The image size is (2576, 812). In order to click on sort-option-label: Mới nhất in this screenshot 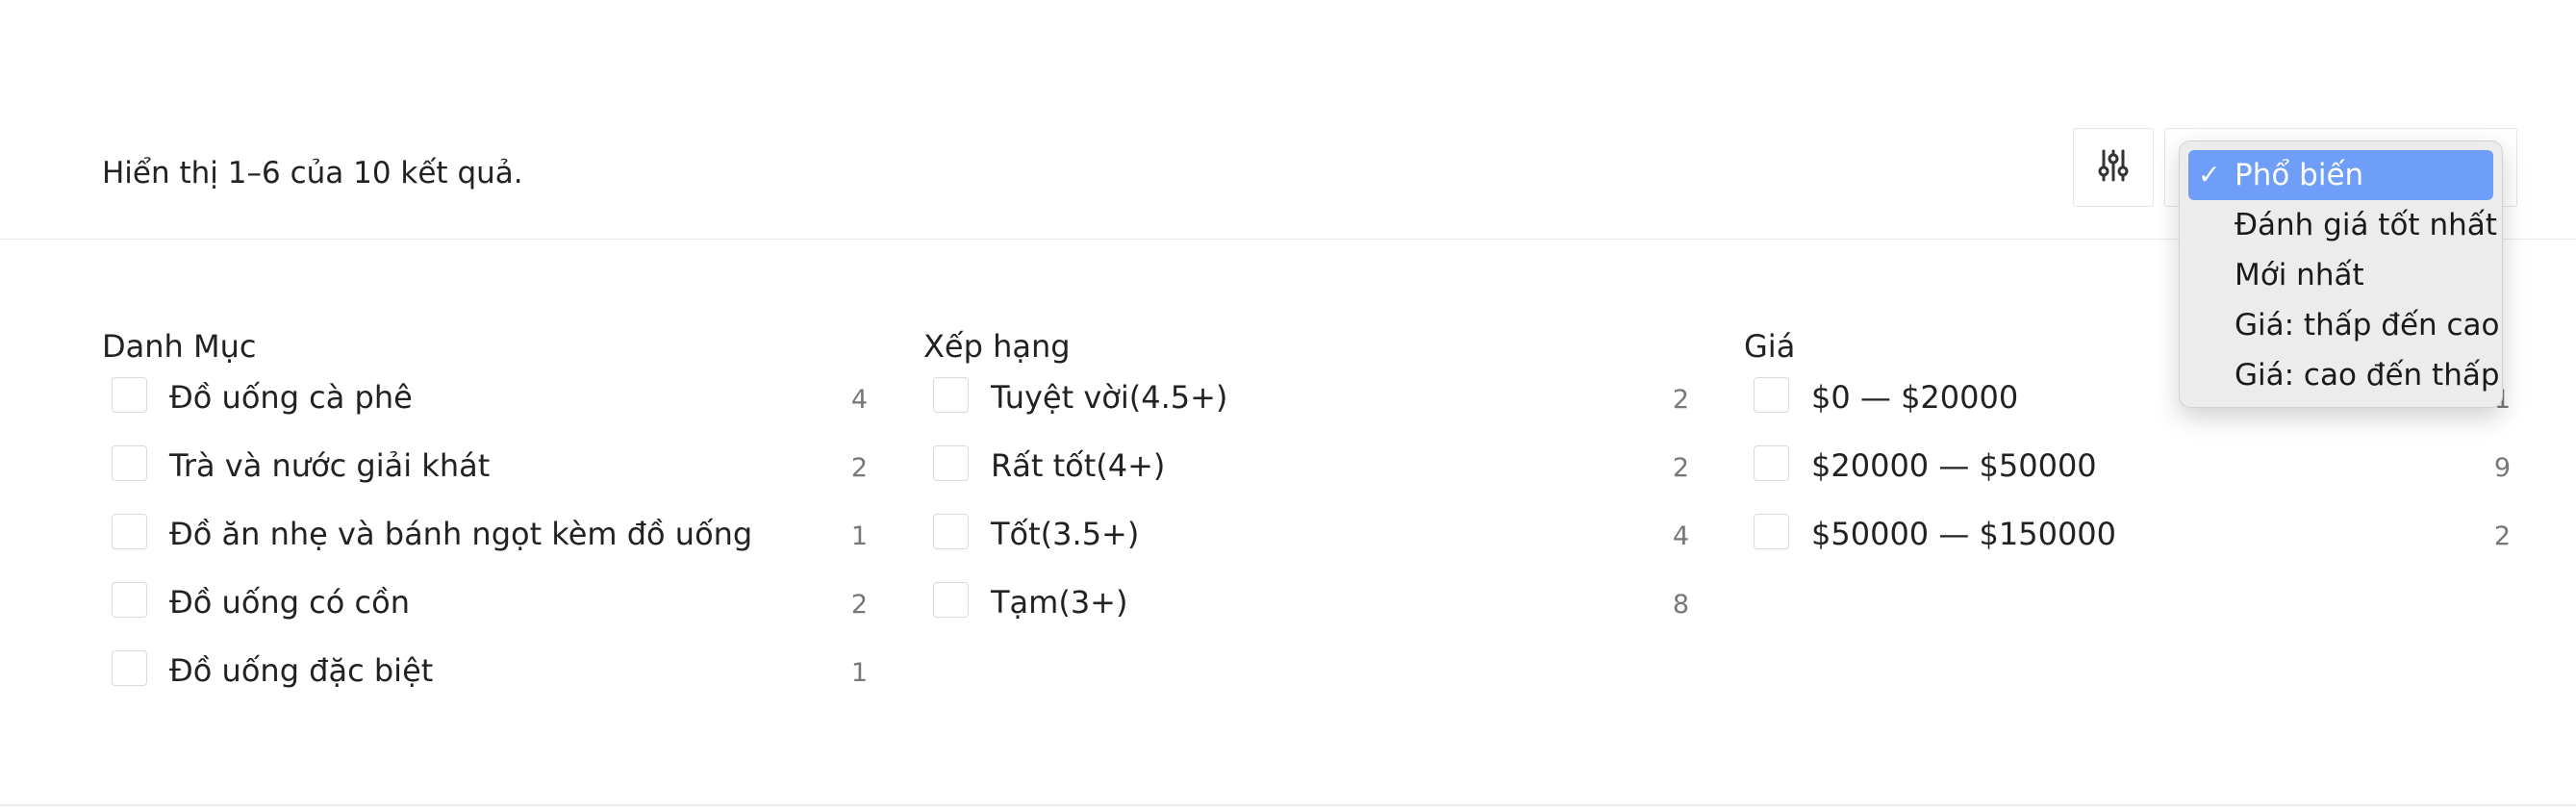, I will do `click(2299, 275)`.